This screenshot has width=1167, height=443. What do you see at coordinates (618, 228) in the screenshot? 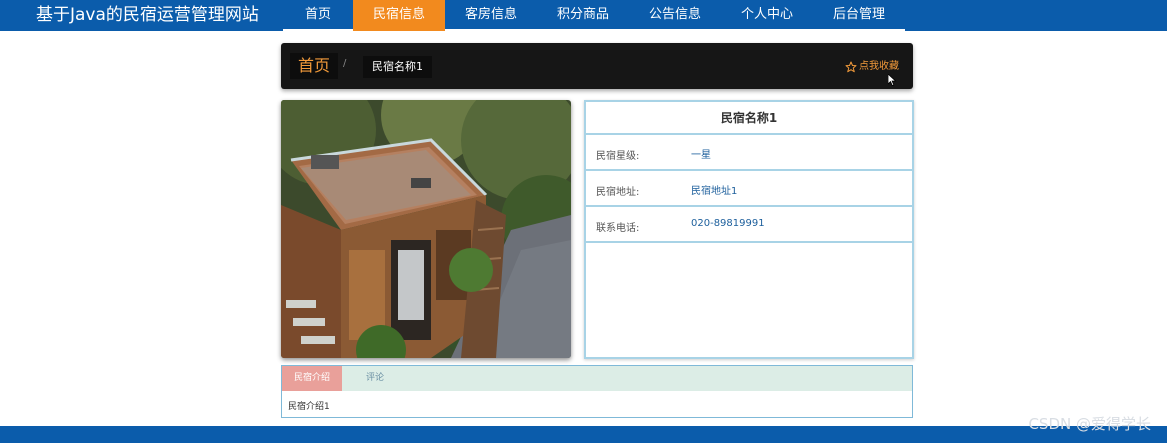
I see `phone-label: 联系电话:` at bounding box center [618, 228].